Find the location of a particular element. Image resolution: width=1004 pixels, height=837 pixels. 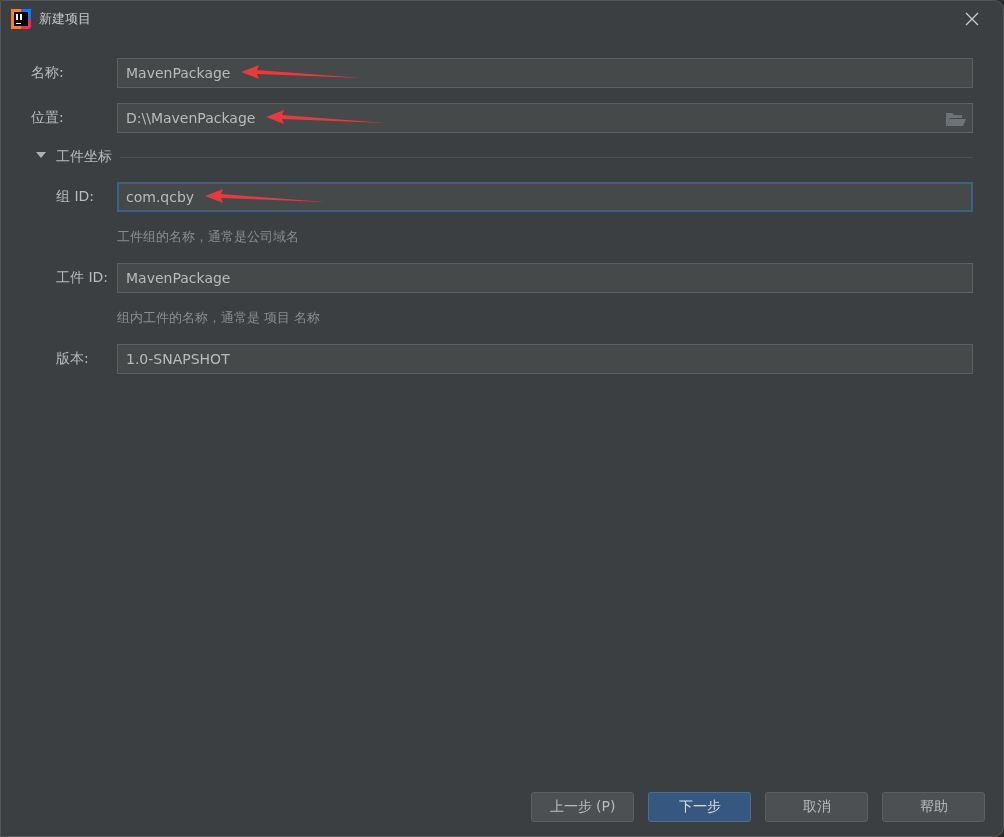

field-label: 版本: is located at coordinates (73, 359).